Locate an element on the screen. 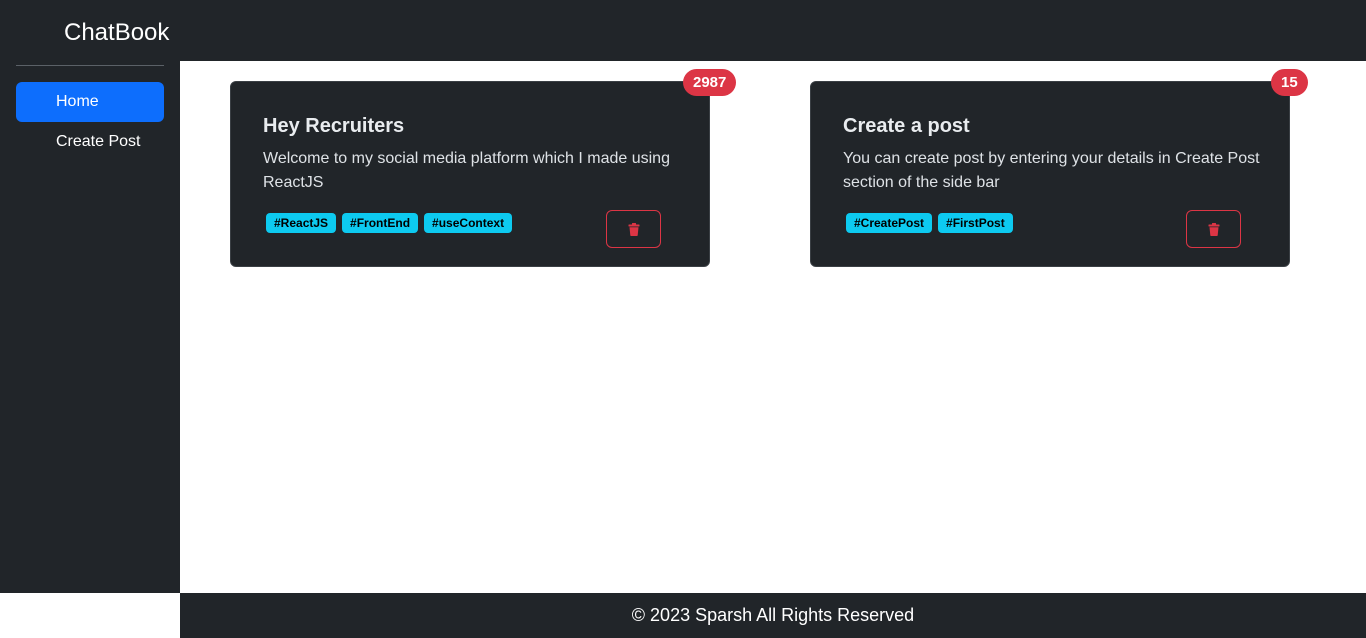  top-navbar: ChatBook is located at coordinates (683, 30).